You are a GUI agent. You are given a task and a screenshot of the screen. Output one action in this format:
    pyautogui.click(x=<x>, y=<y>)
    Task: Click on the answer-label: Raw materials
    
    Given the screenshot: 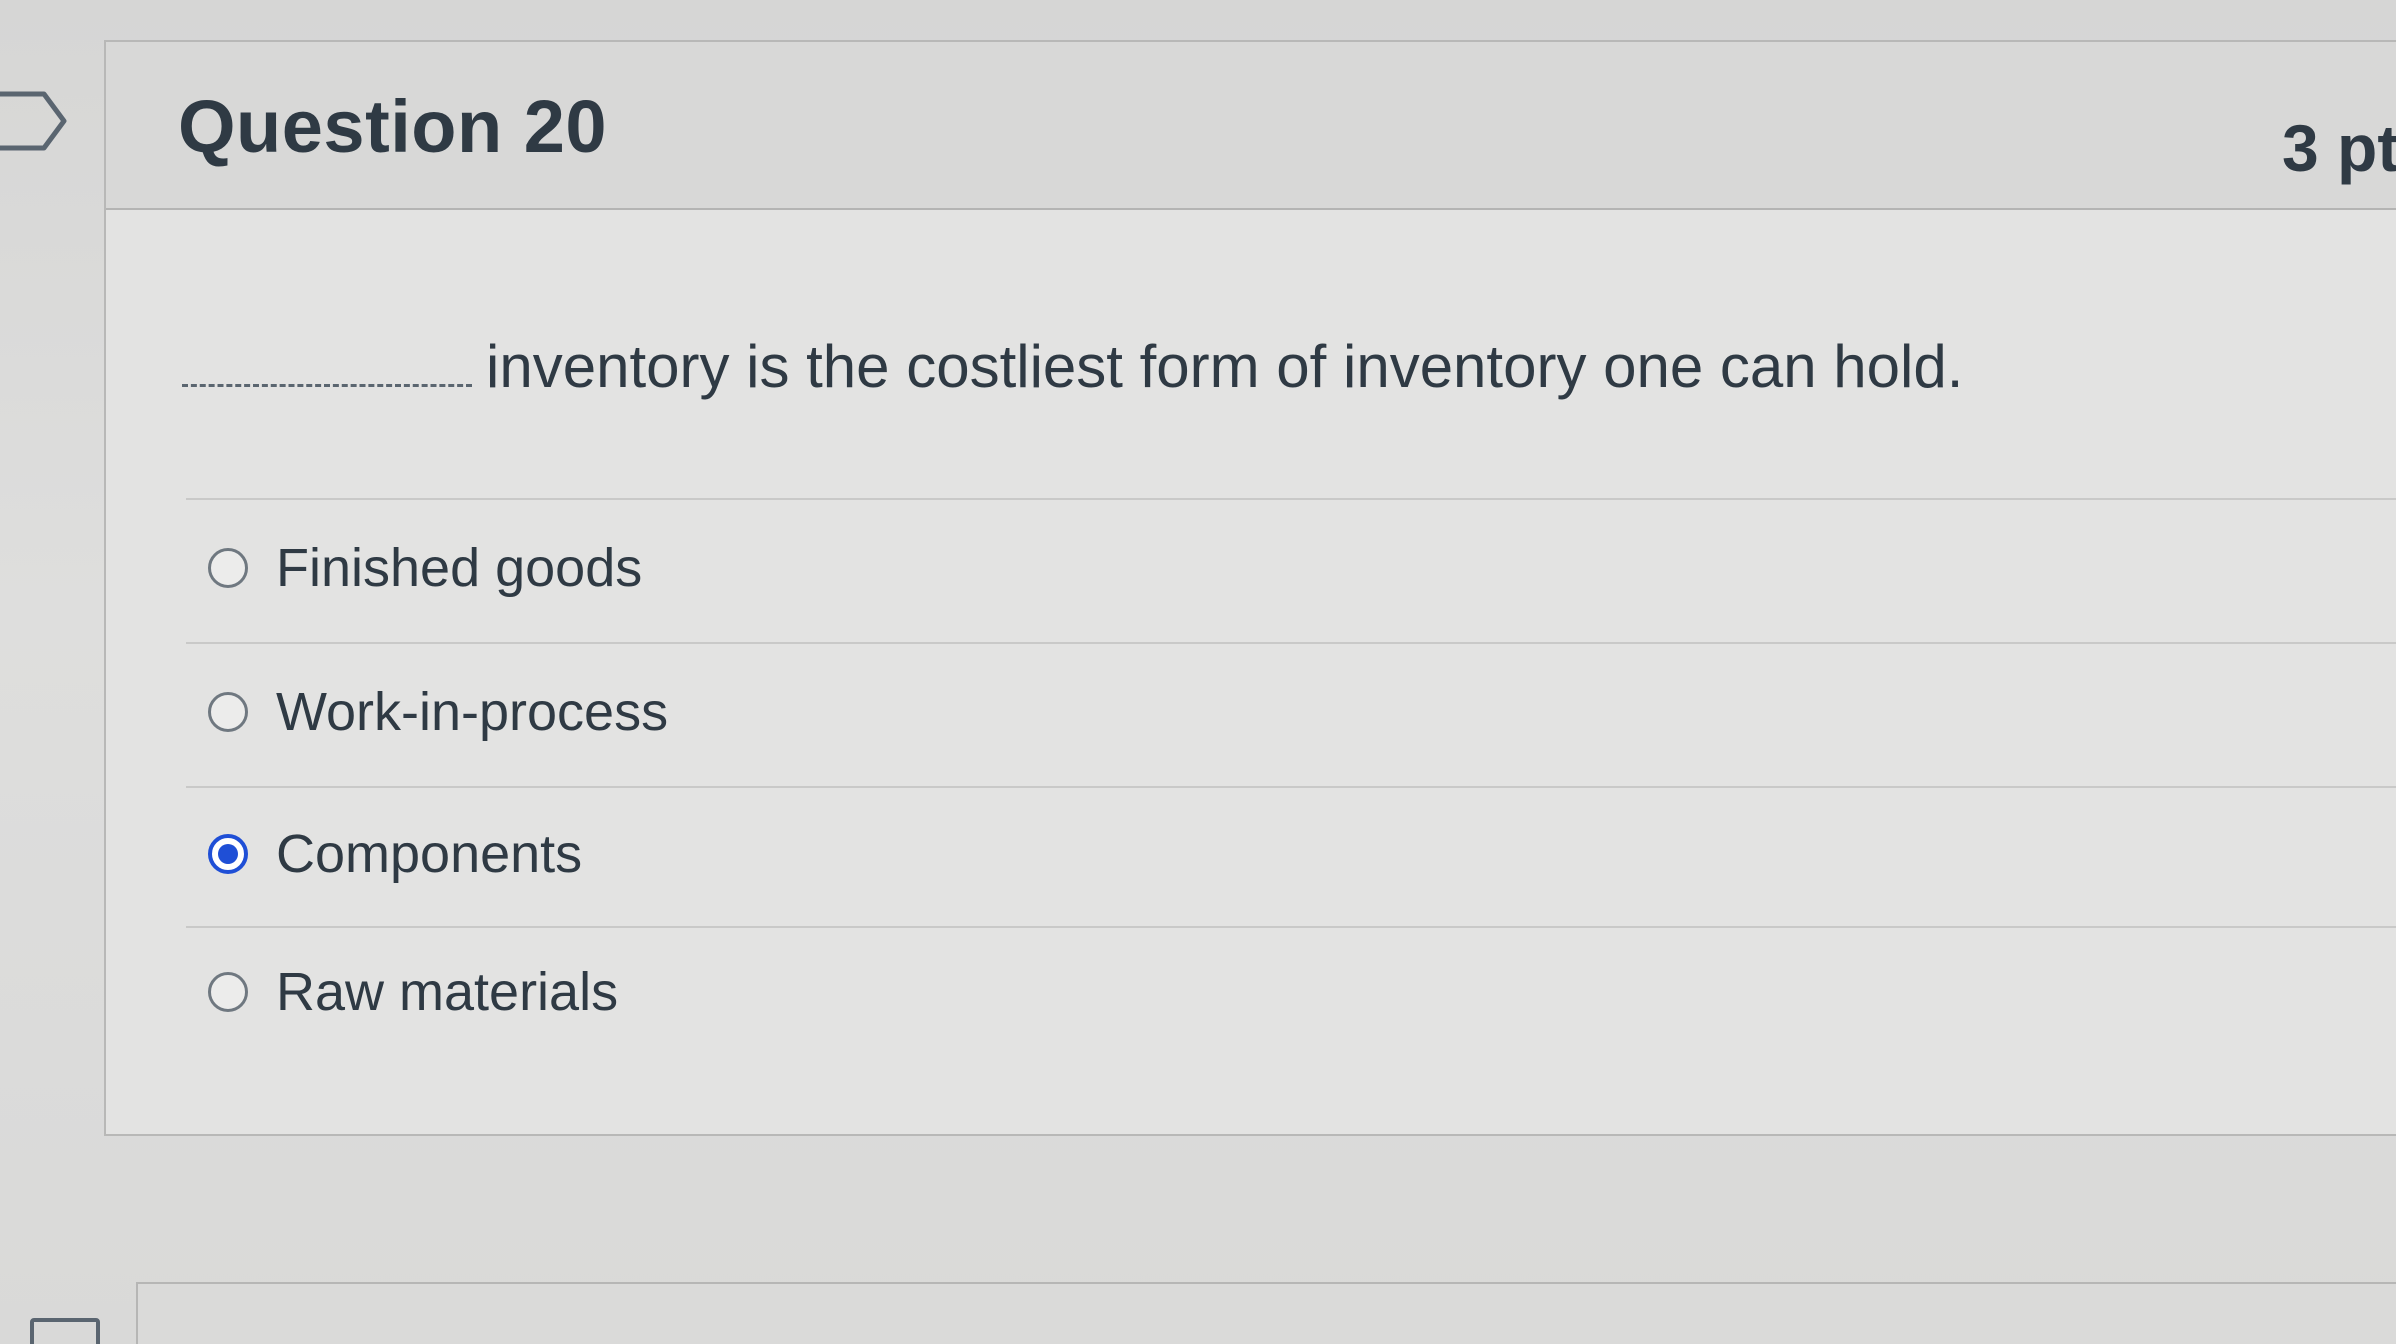 What is the action you would take?
    pyautogui.click(x=447, y=992)
    